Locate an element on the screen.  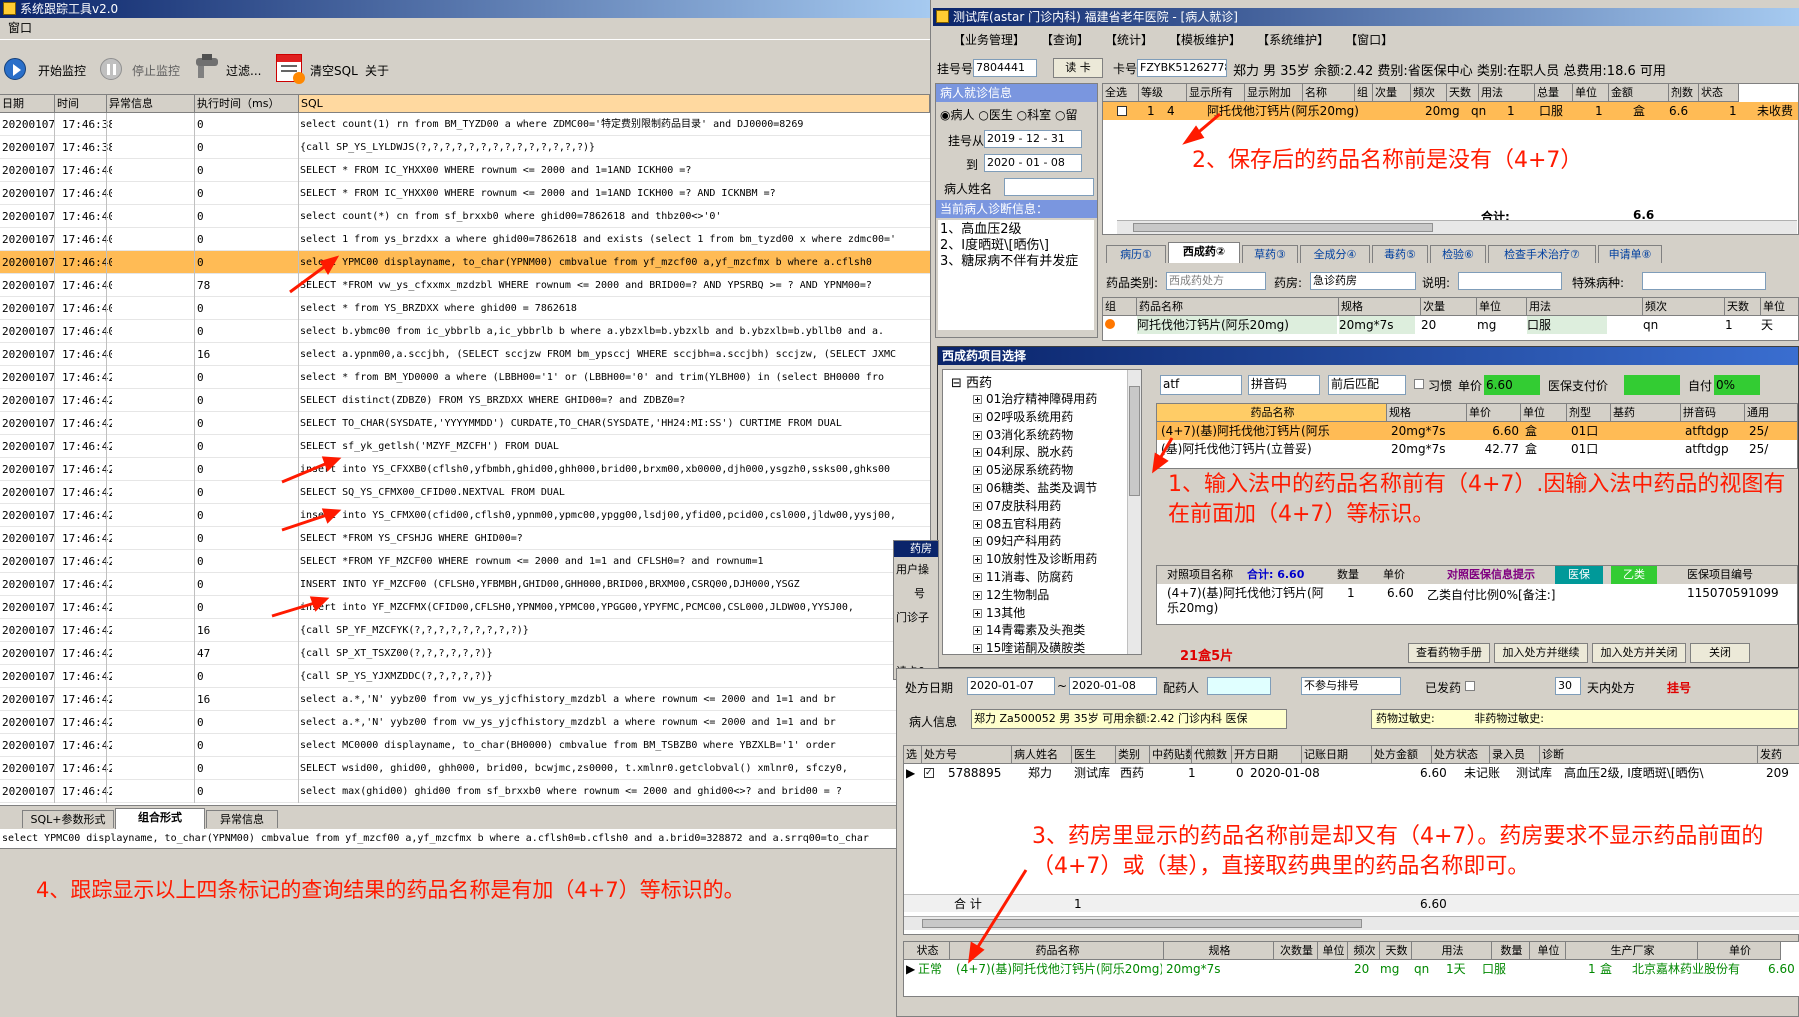
drug-col-2: 单价 is located at coordinates (1494, 413).